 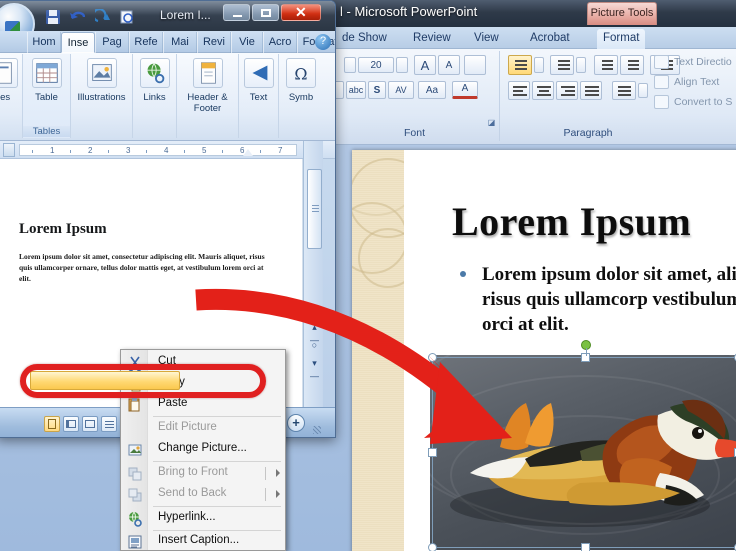 I want to click on word-tab-references: Refe, so click(x=146, y=42).